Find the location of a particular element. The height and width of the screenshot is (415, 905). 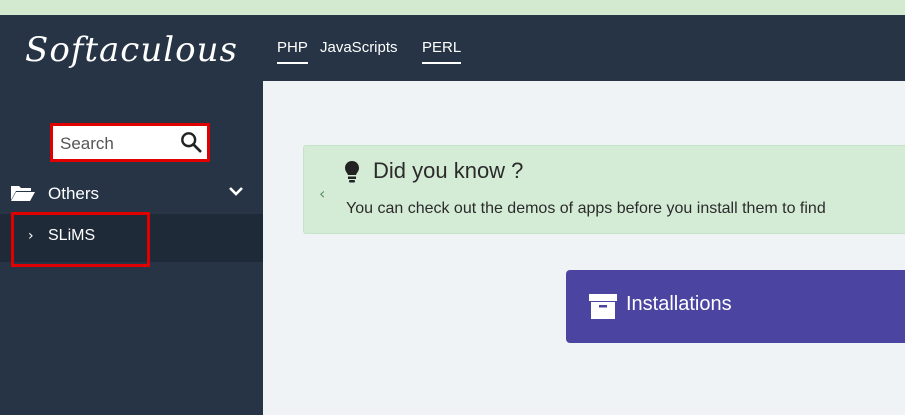

softaculous-logo: Softaculous is located at coordinates (131, 50).